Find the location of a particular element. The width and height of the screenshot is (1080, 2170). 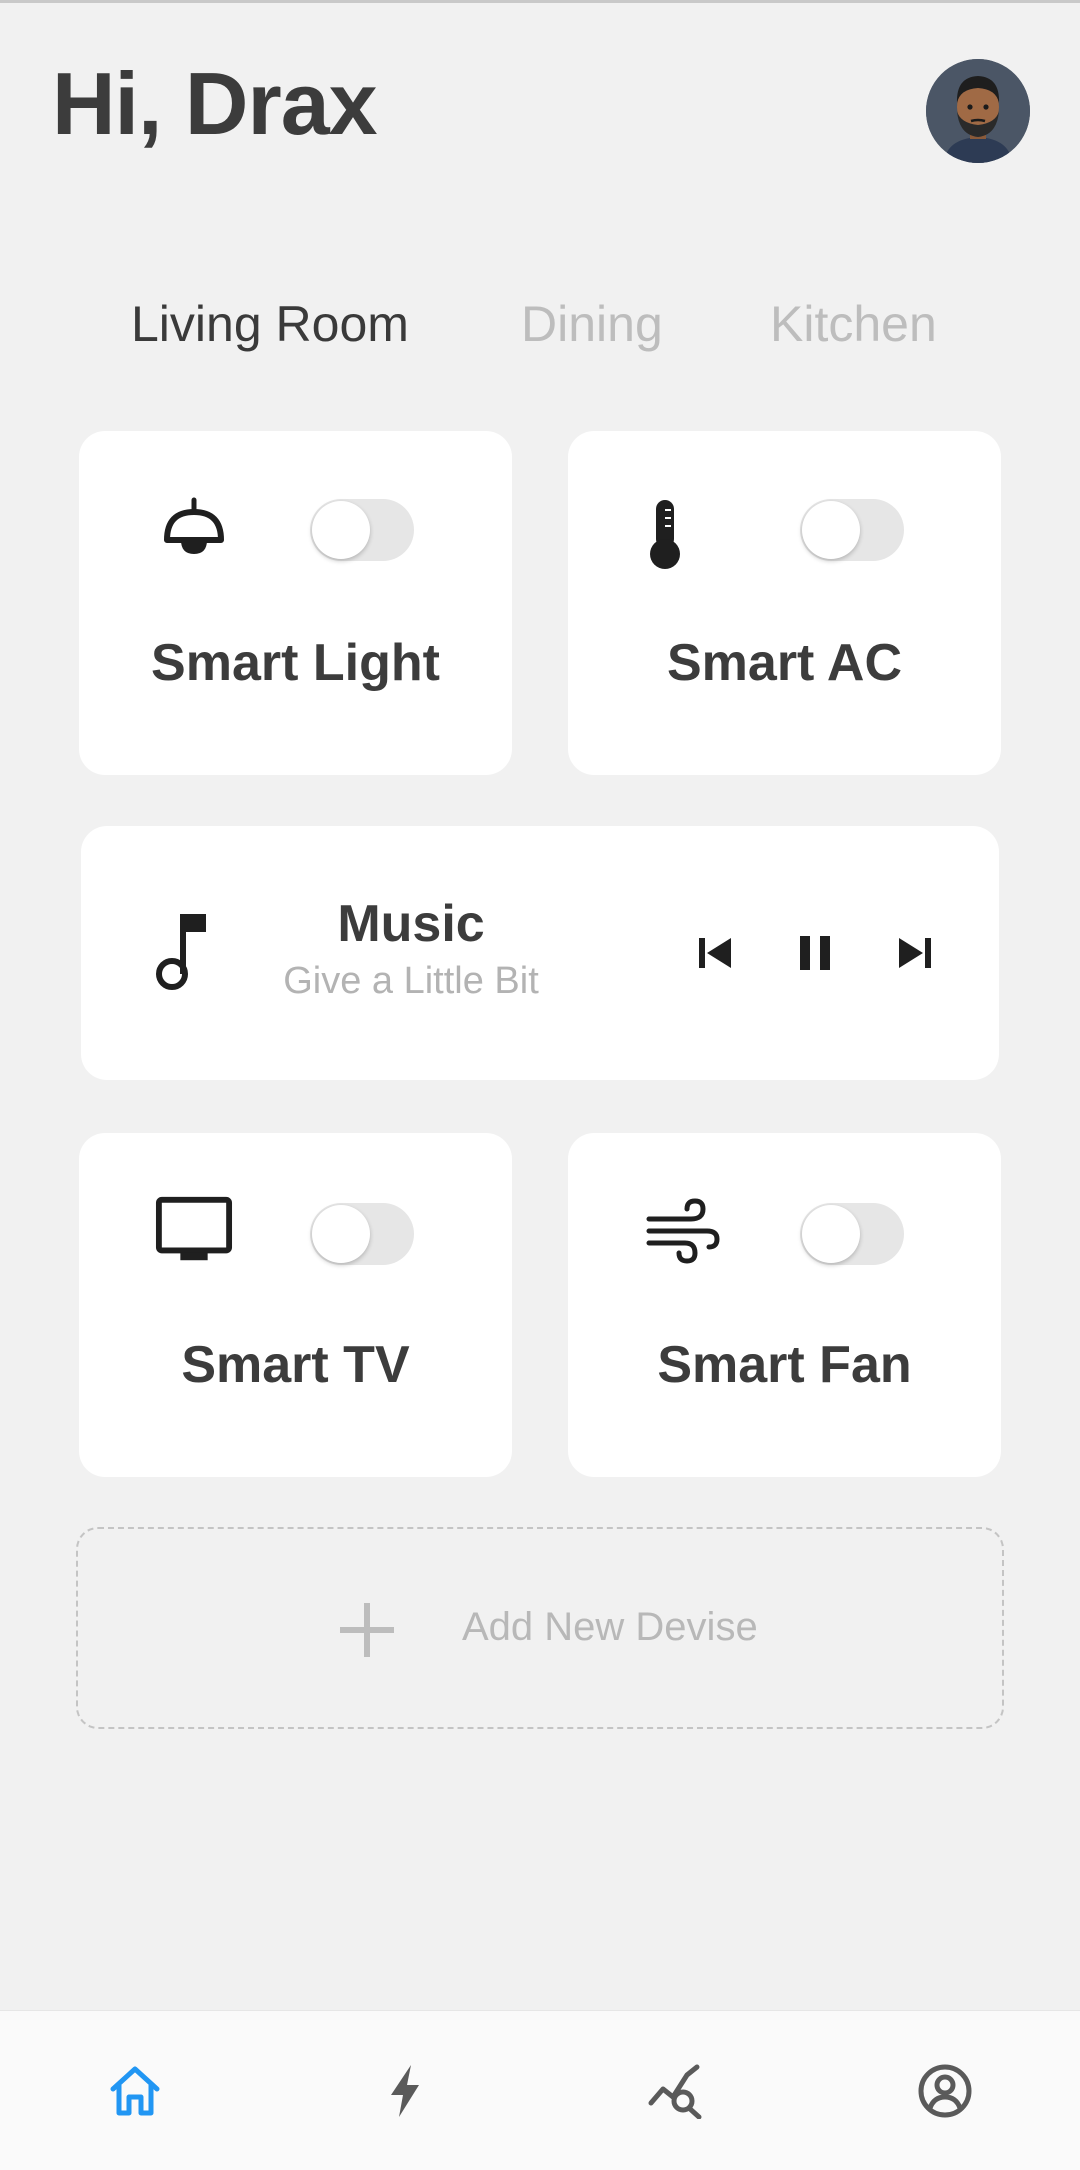

add-new-device-label: Add New Devise is located at coordinates (610, 1627).